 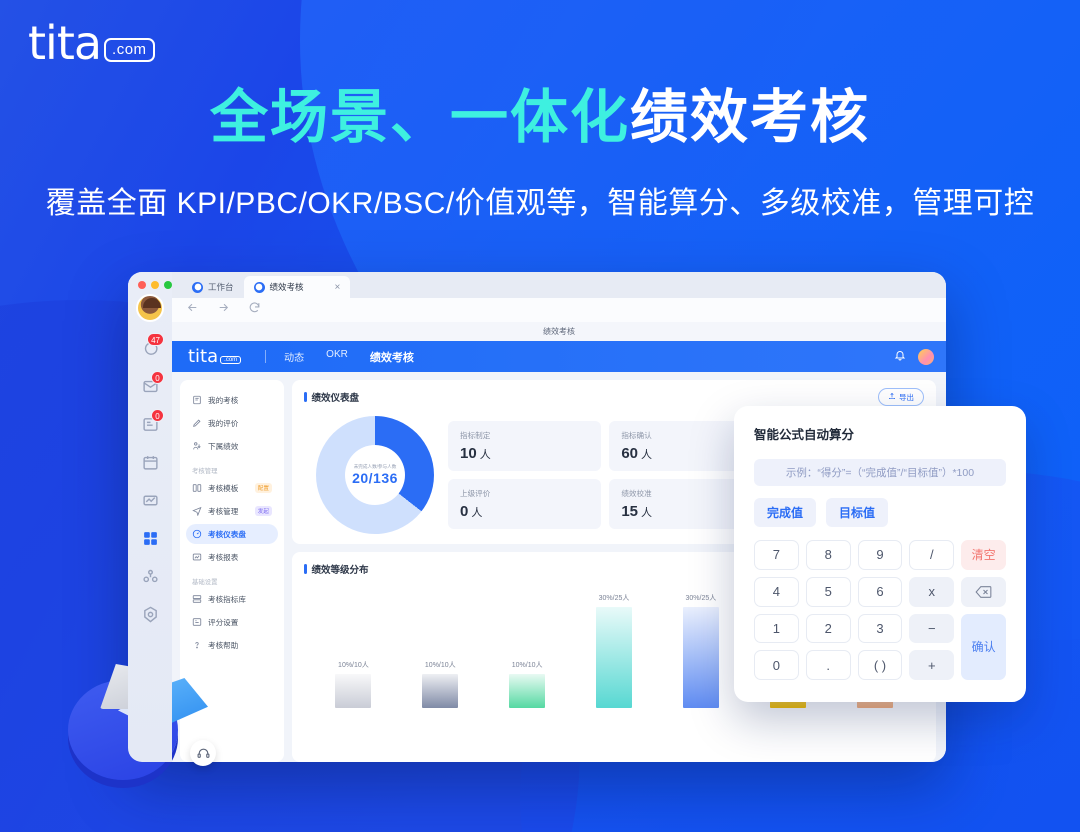 I want to click on browser-page-title: 绩效考核, so click(x=559, y=331).